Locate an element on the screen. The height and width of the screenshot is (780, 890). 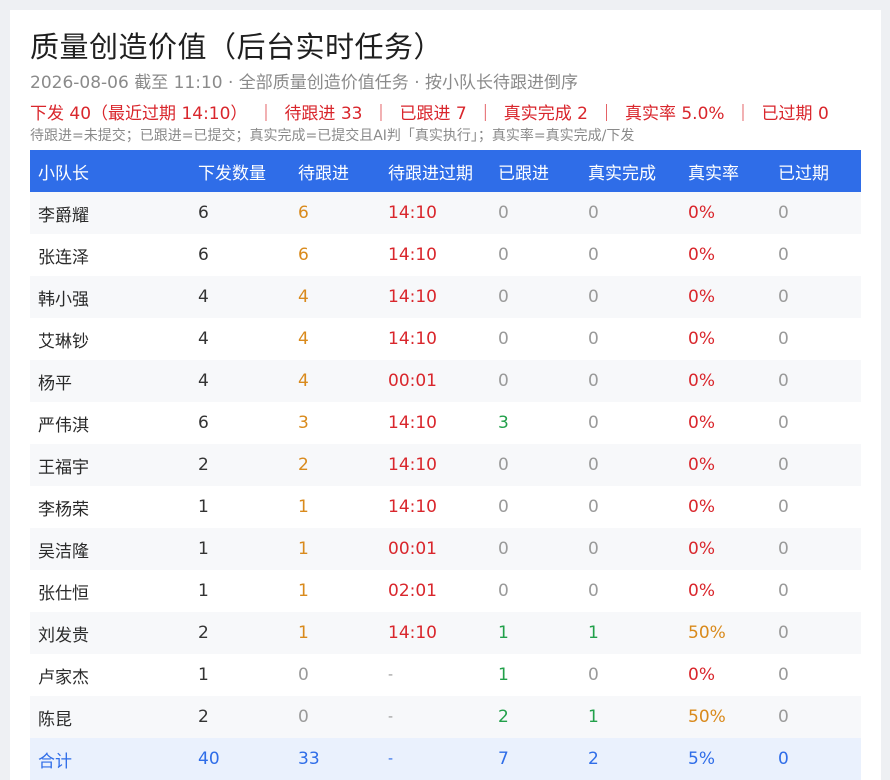
table-row: 王福宇 2 2 14:10 0 0 0% 0 is located at coordinates (445, 465).